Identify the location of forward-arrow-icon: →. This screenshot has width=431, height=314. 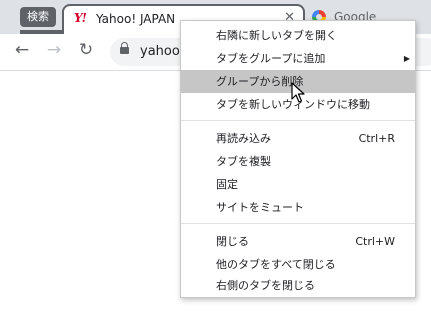
(54, 50).